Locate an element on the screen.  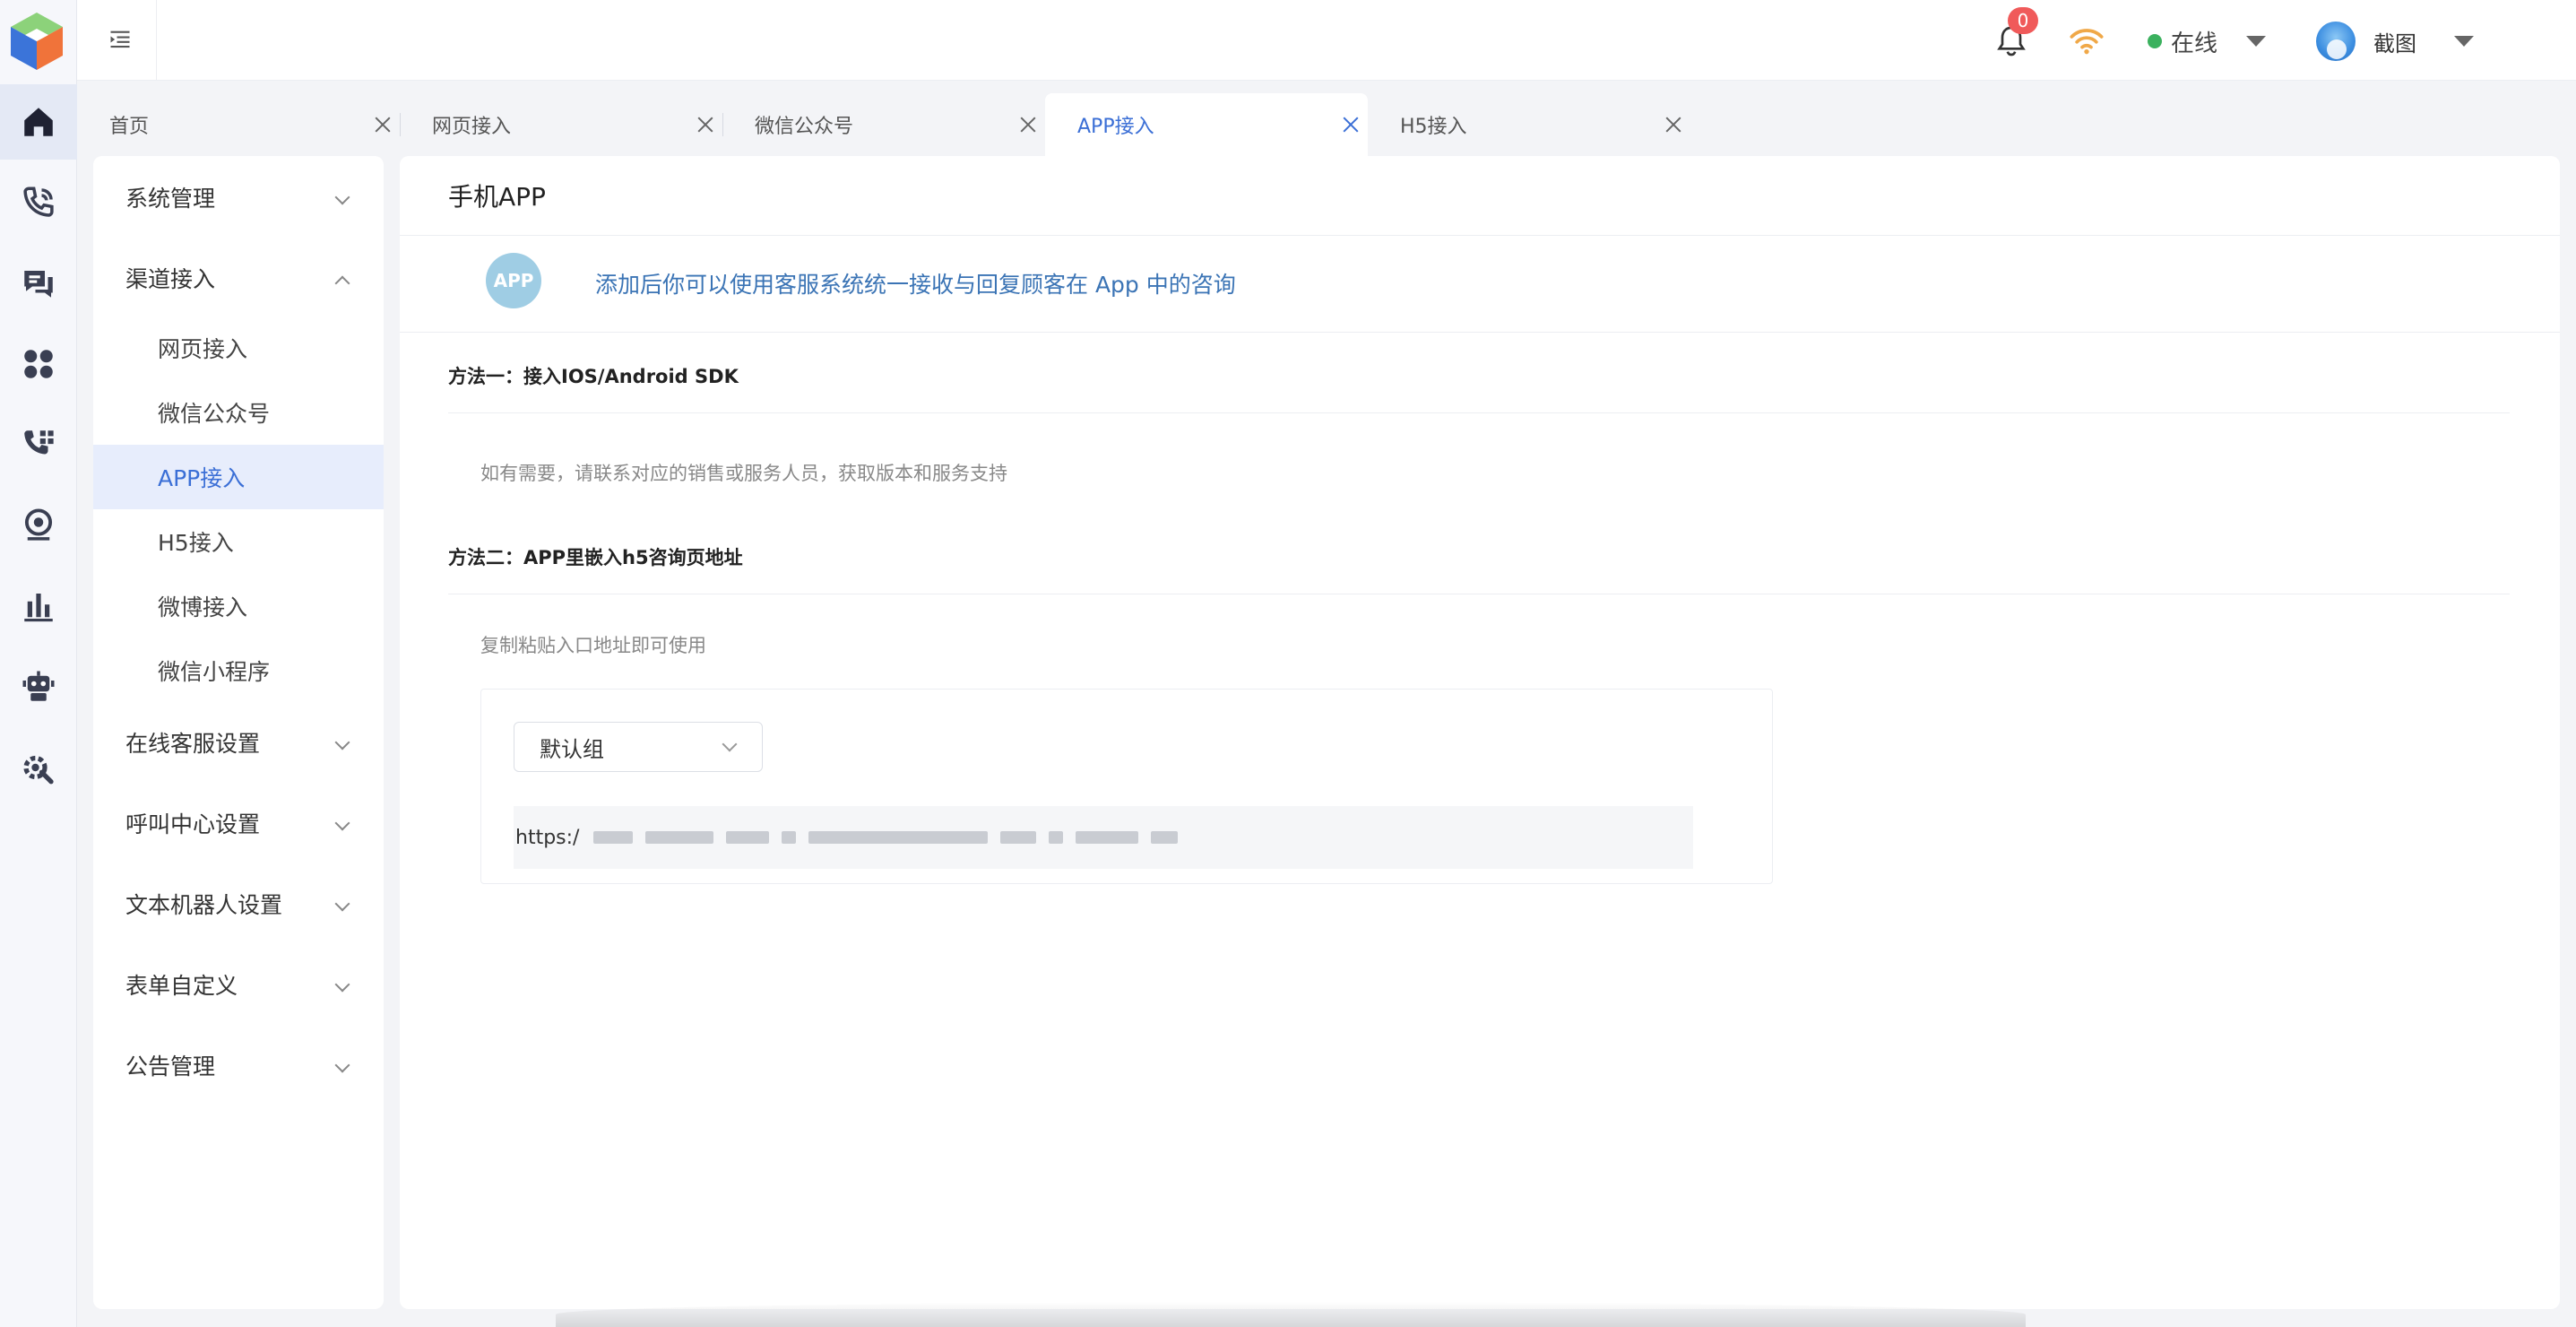
nav-call-center-icon is located at coordinates (38, 444).